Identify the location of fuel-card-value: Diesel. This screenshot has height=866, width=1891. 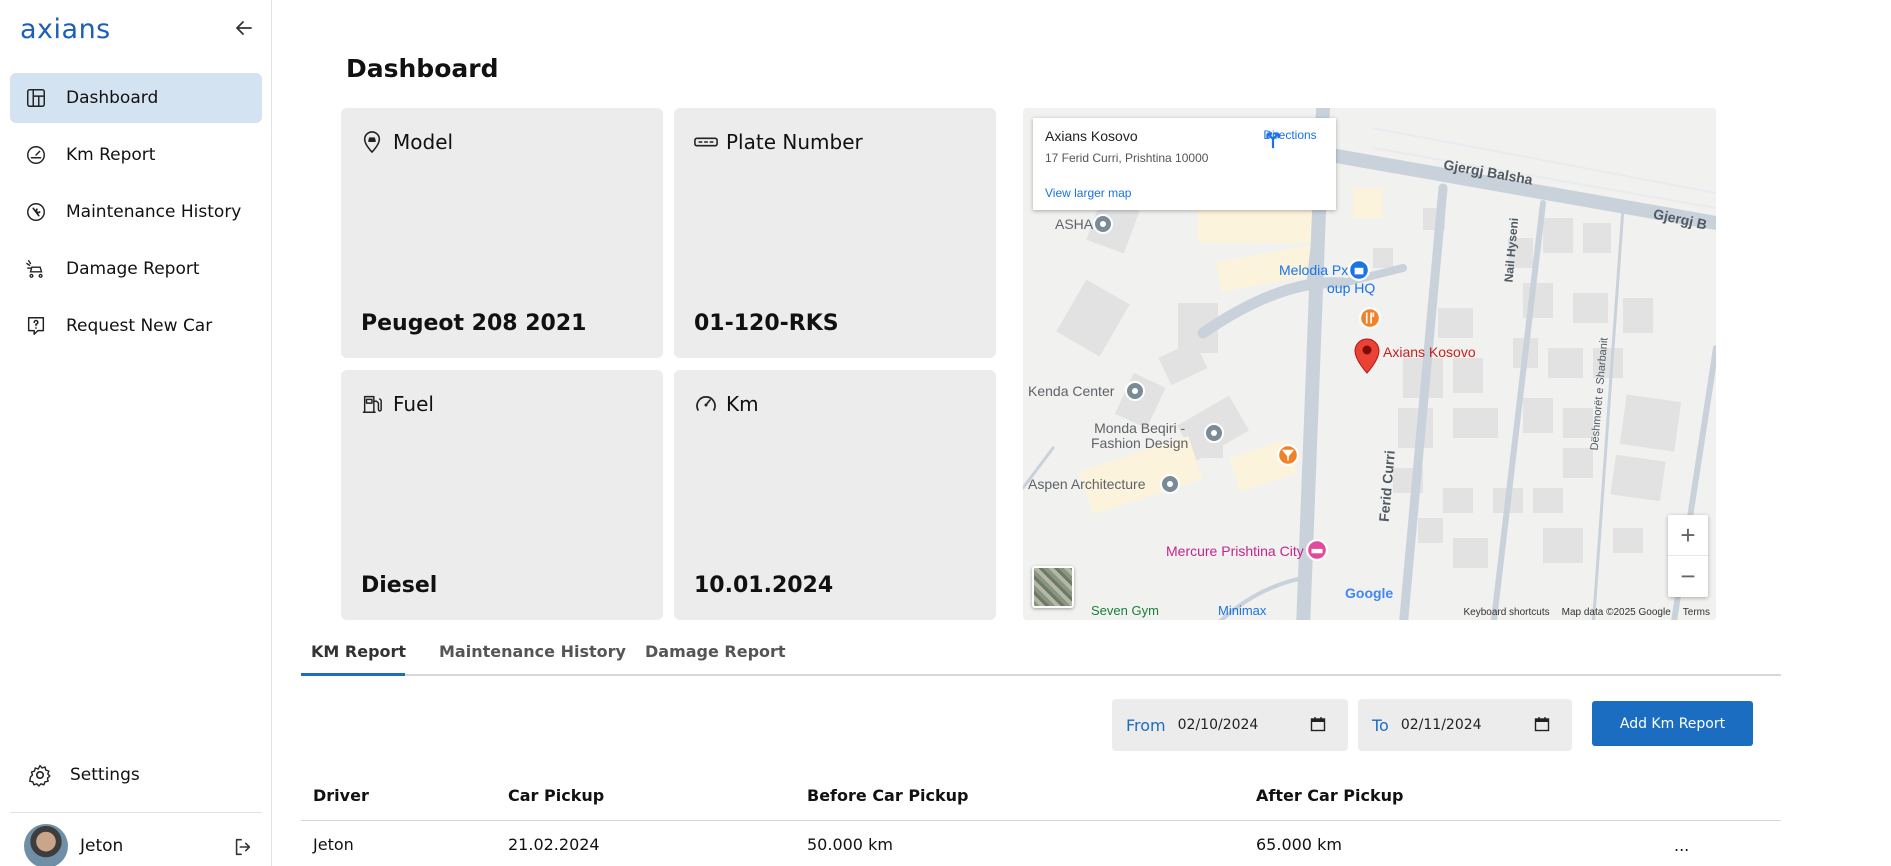
(399, 585).